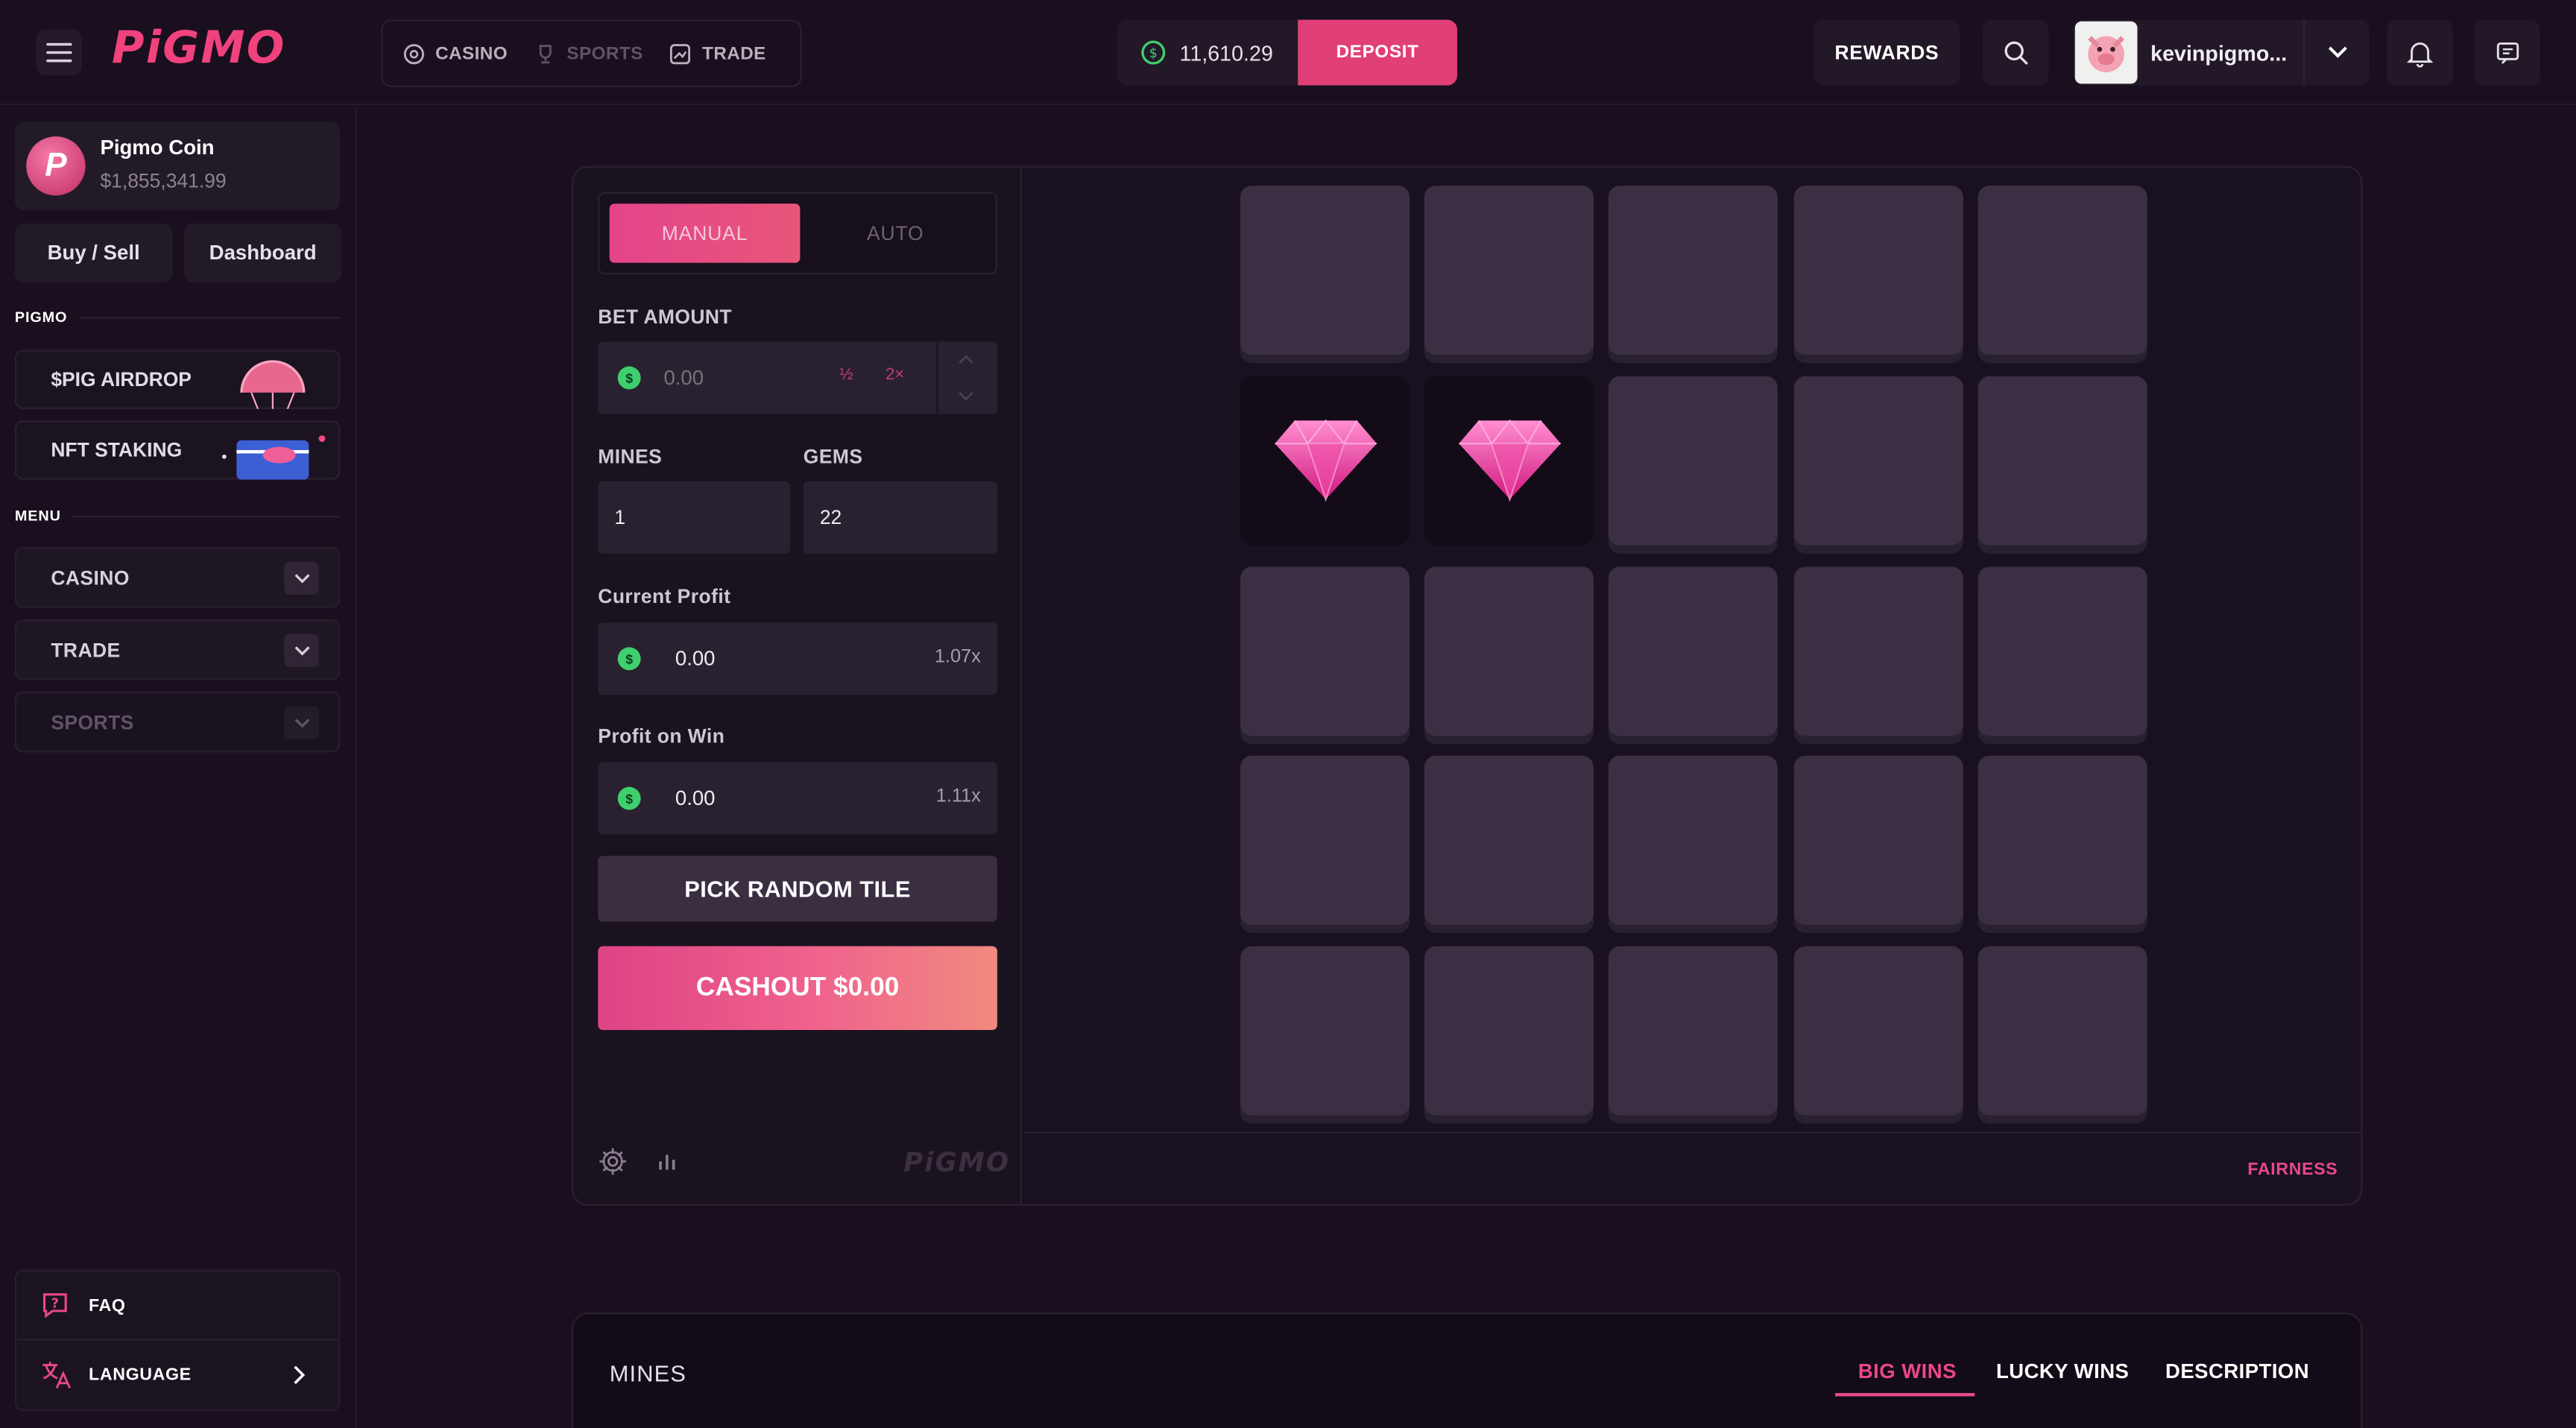  What do you see at coordinates (177, 1305) in the screenshot?
I see `faq-link: ? FAQ` at bounding box center [177, 1305].